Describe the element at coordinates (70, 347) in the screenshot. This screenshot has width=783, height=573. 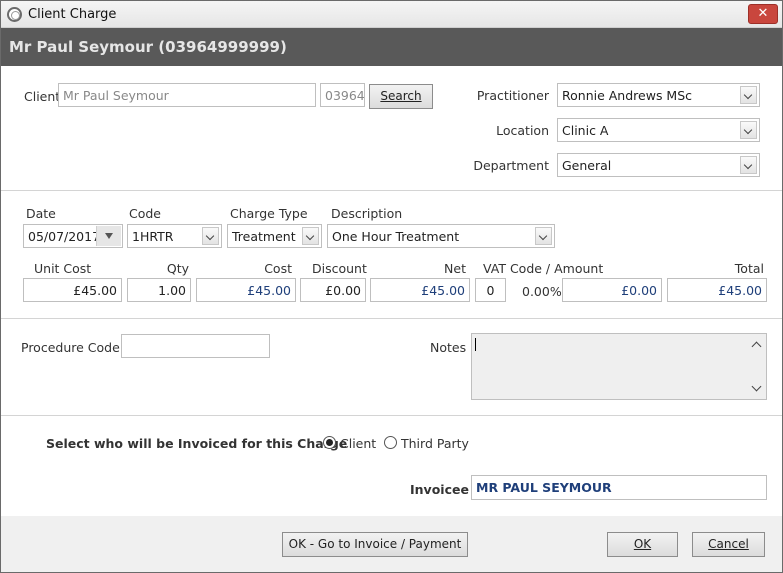
I see `procedure-code-label: Procedure Code` at that location.